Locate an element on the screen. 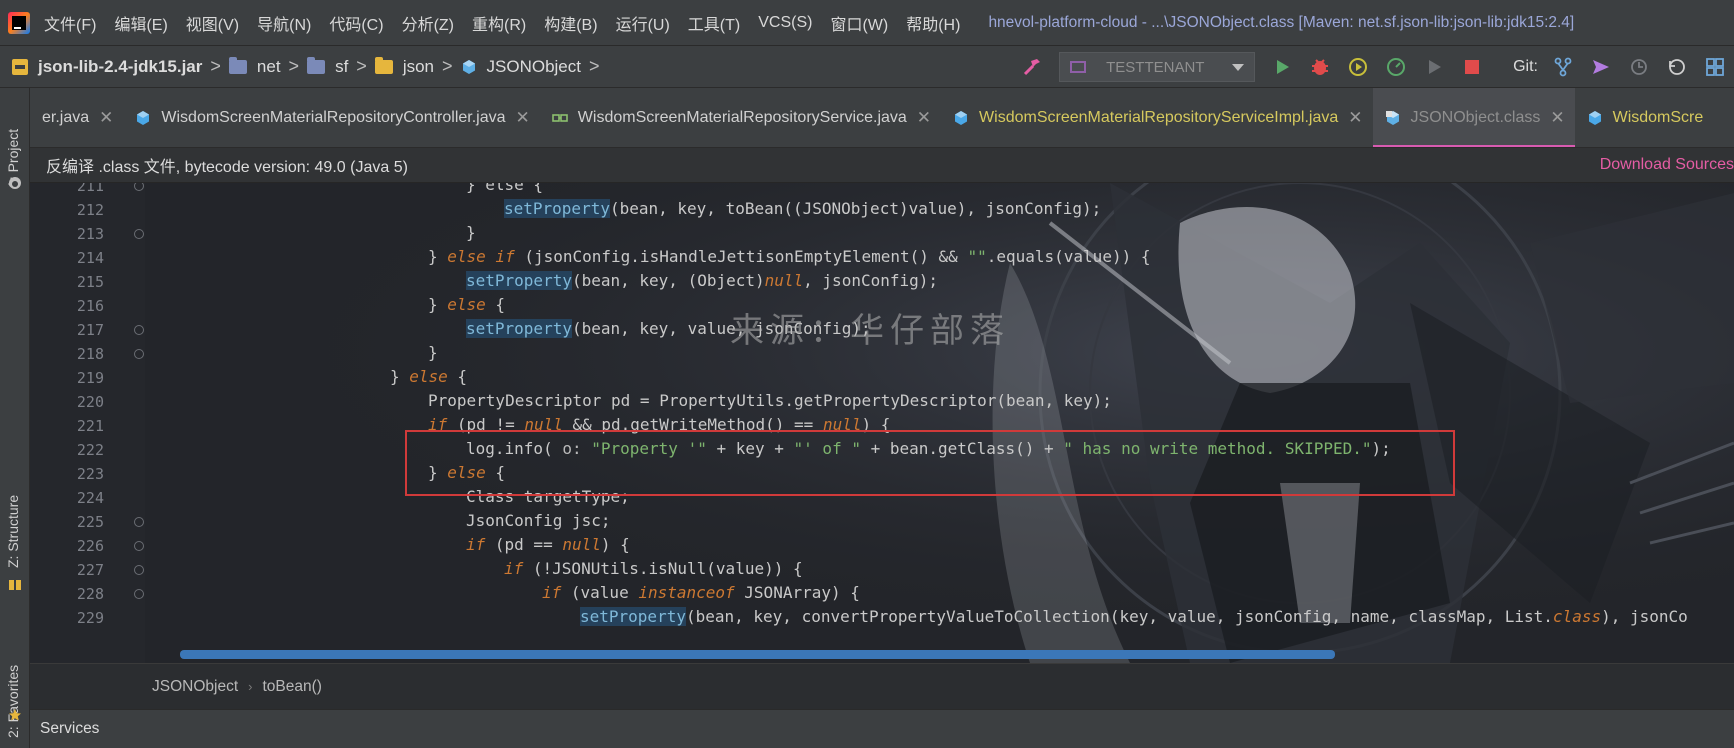 Image resolution: width=1734 pixels, height=748 pixels. run-disabled-icon is located at coordinates (1434, 67).